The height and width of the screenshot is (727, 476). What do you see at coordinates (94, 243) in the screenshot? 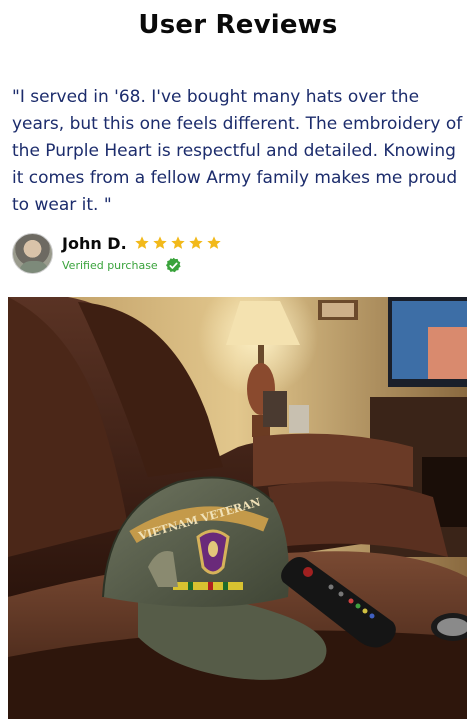
I see `reviewer-name: John D.` at bounding box center [94, 243].